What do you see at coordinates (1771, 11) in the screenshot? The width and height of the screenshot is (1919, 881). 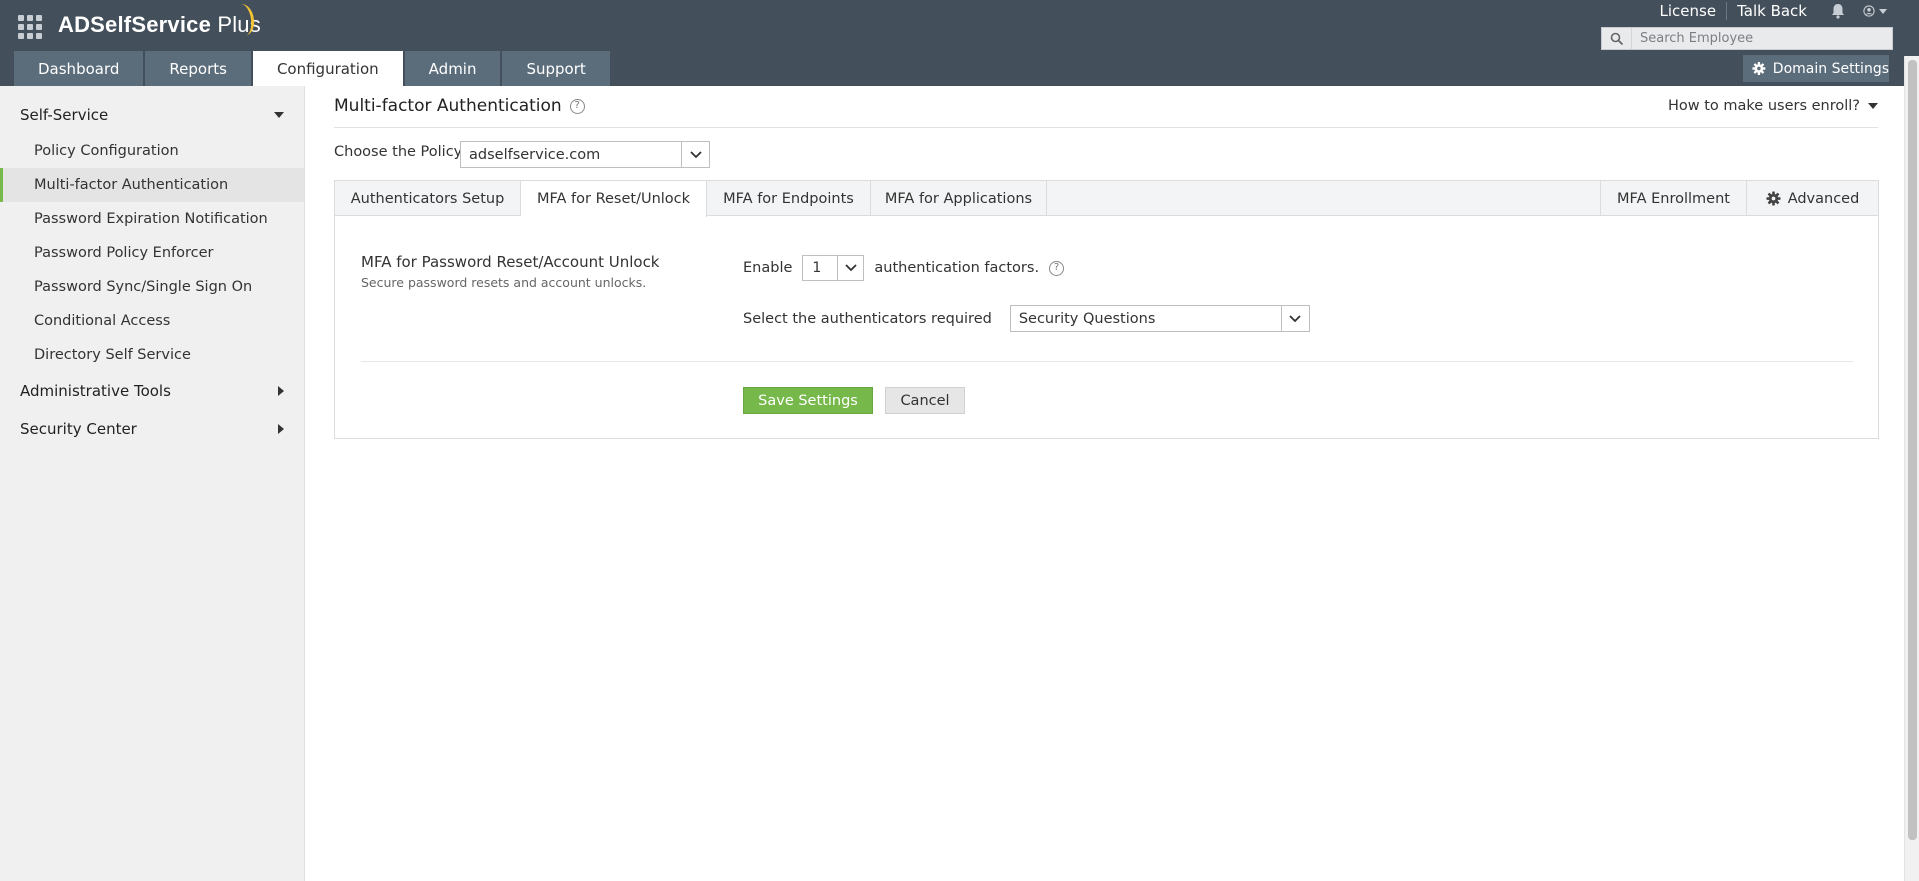 I see `talk-back-link: Talk Back` at bounding box center [1771, 11].